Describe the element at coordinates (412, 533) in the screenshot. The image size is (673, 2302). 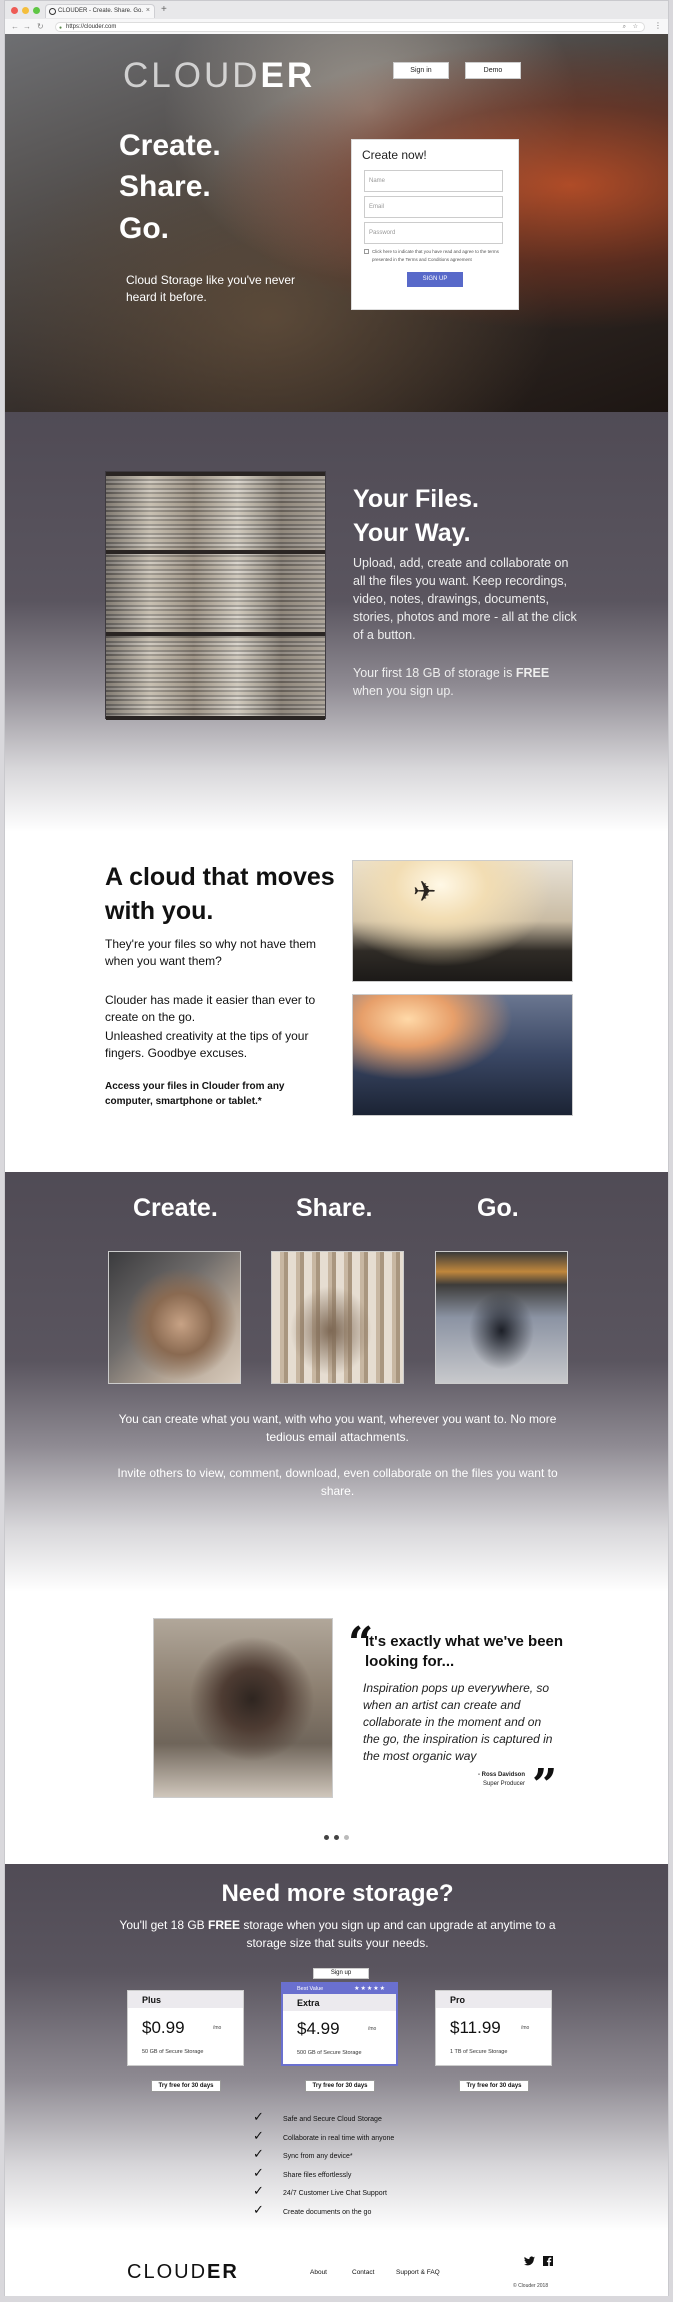
I see `files-title-line: Your Way.` at that location.